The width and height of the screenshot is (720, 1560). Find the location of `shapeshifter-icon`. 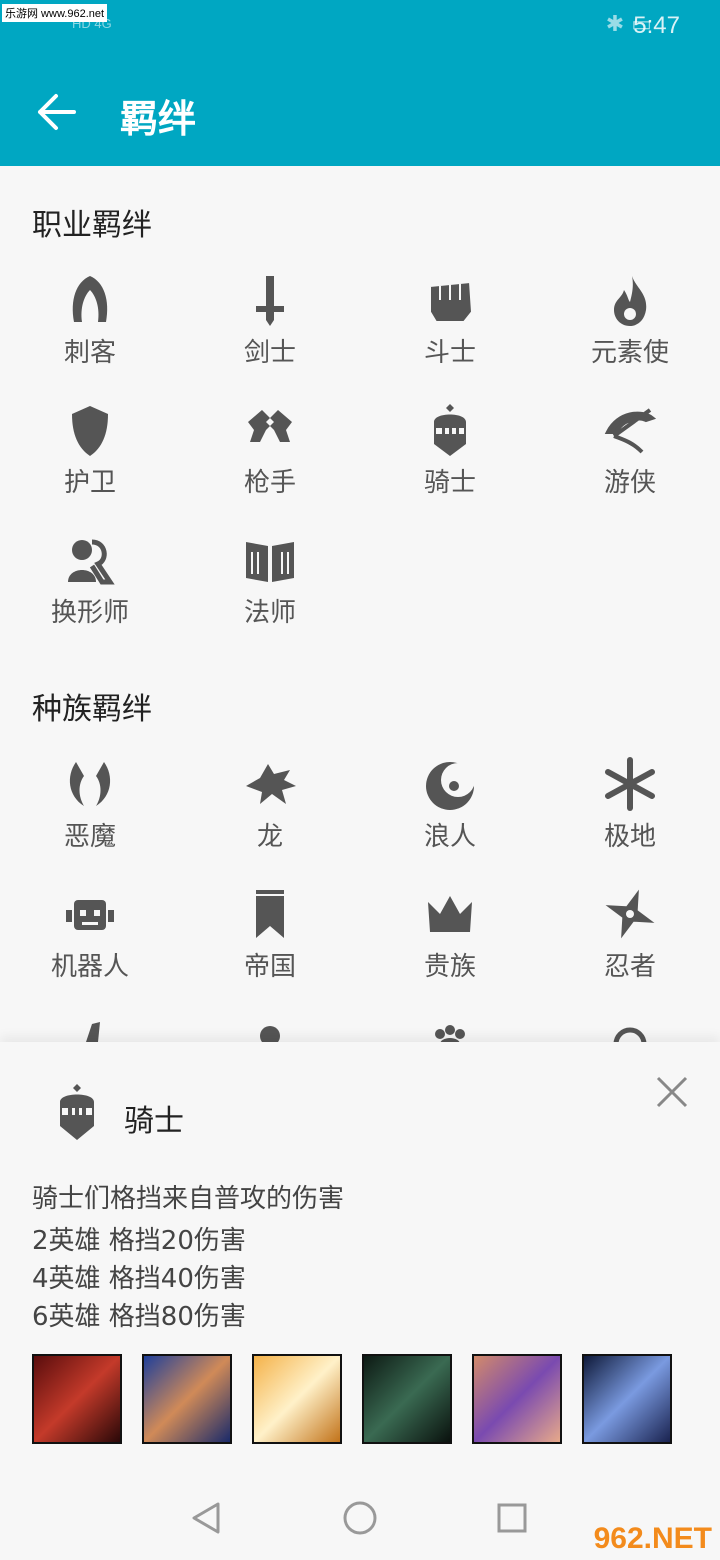

shapeshifter-icon is located at coordinates (91, 562).